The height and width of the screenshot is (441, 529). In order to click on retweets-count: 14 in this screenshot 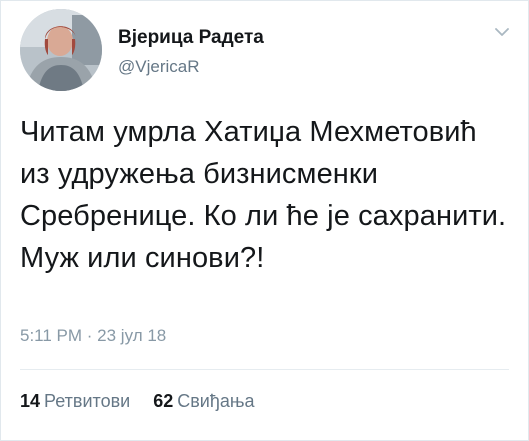, I will do `click(30, 401)`.